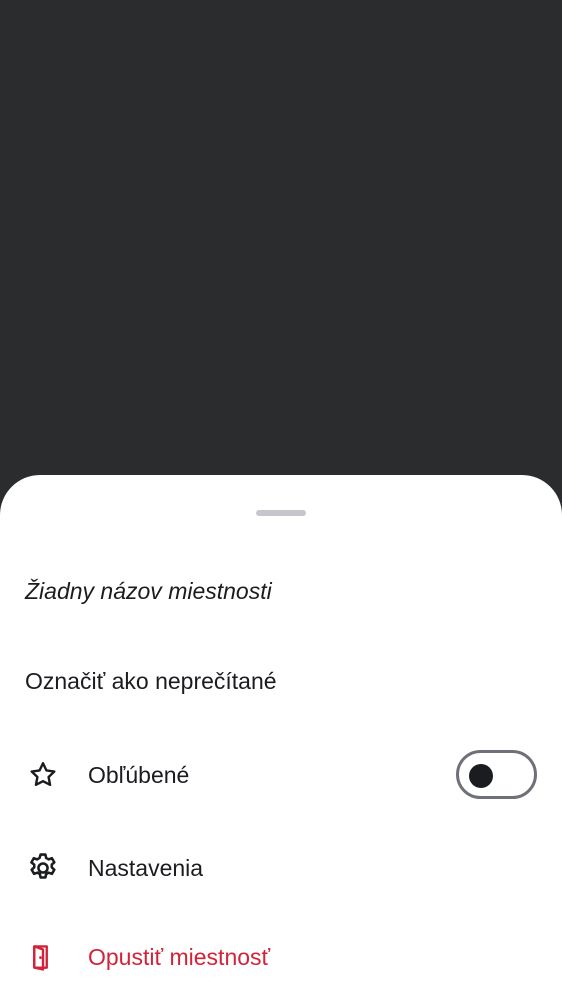 This screenshot has height=1000, width=562. I want to click on drag-handle, so click(281, 513).